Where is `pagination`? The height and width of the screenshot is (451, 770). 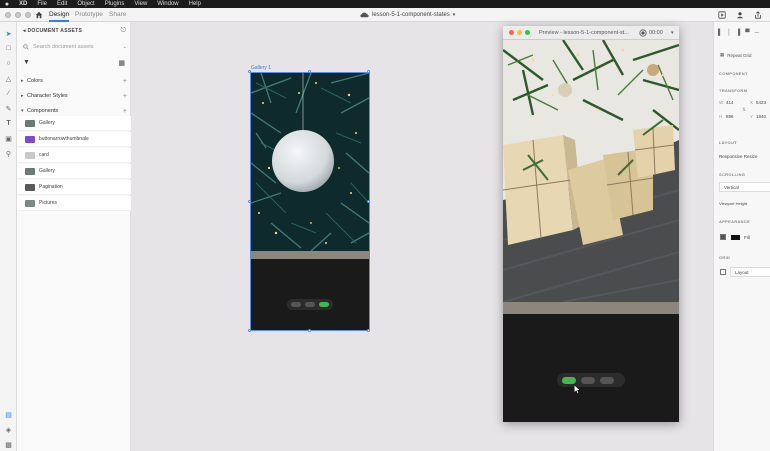
pagination is located at coordinates (591, 380).